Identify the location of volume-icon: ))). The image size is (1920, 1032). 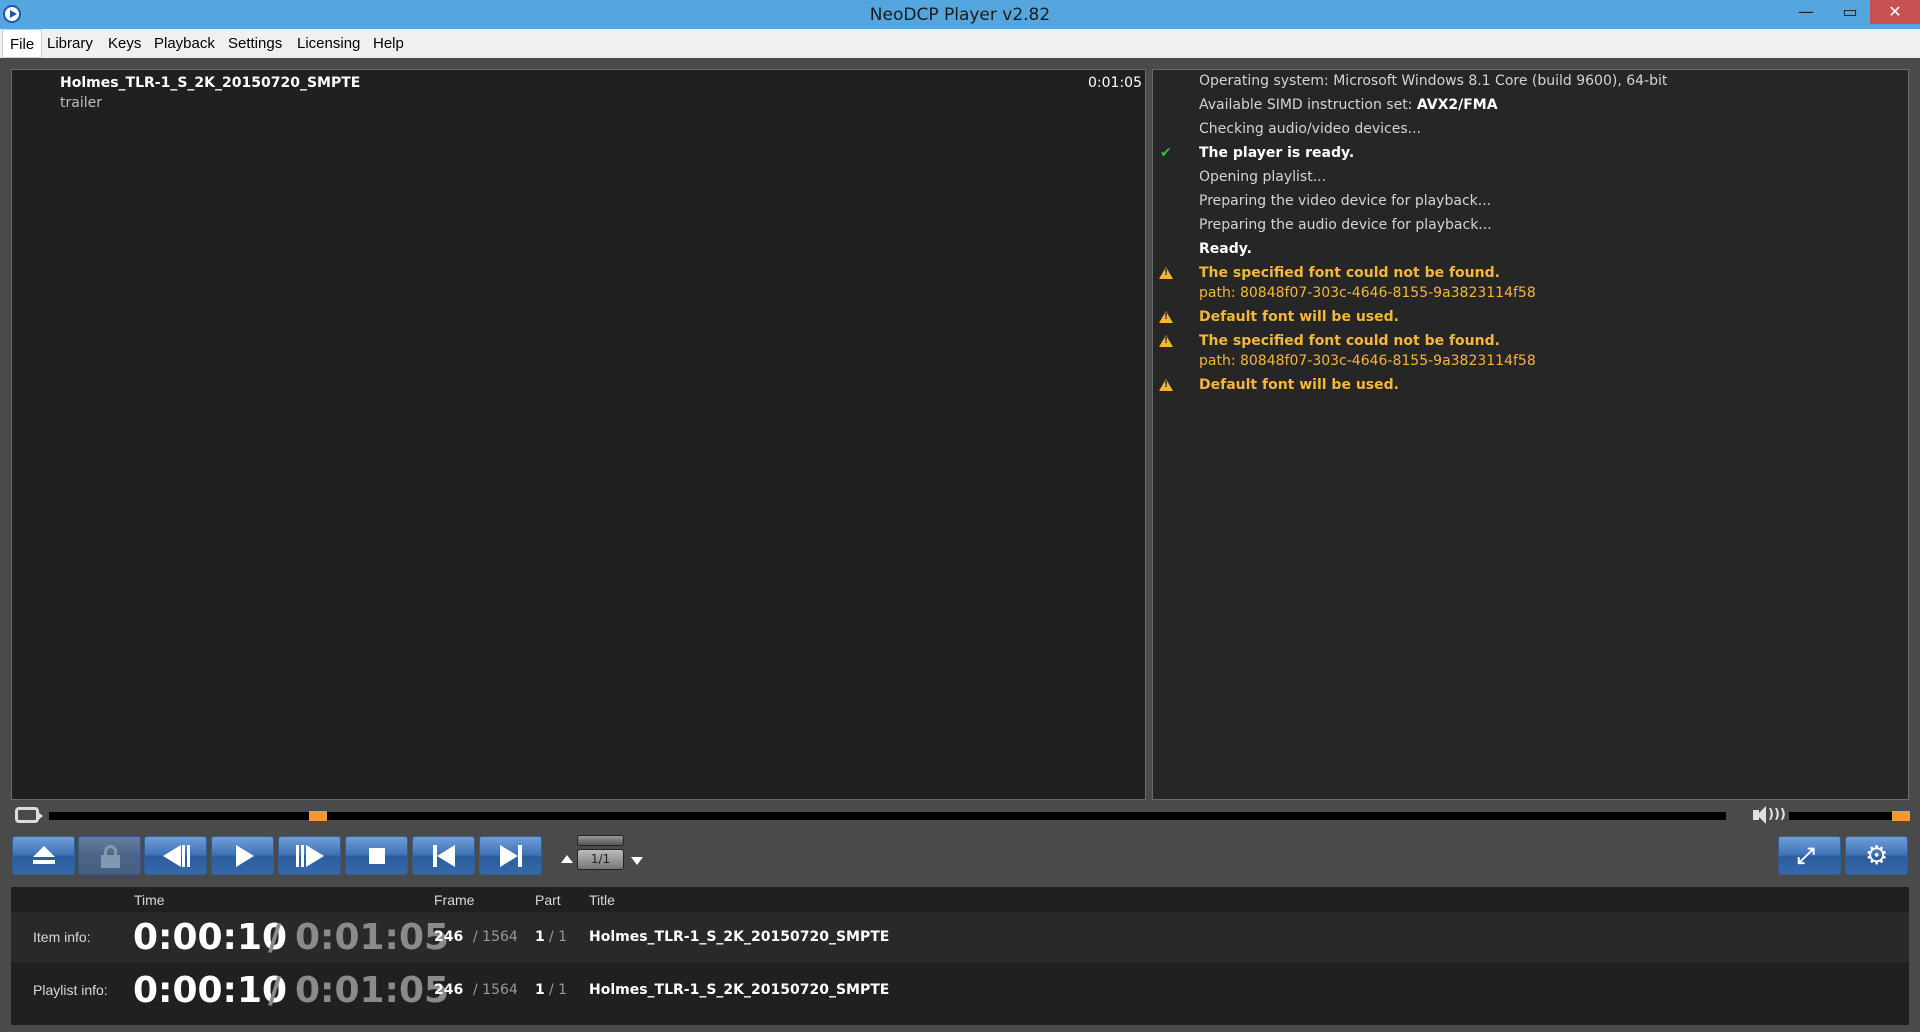
(1769, 815).